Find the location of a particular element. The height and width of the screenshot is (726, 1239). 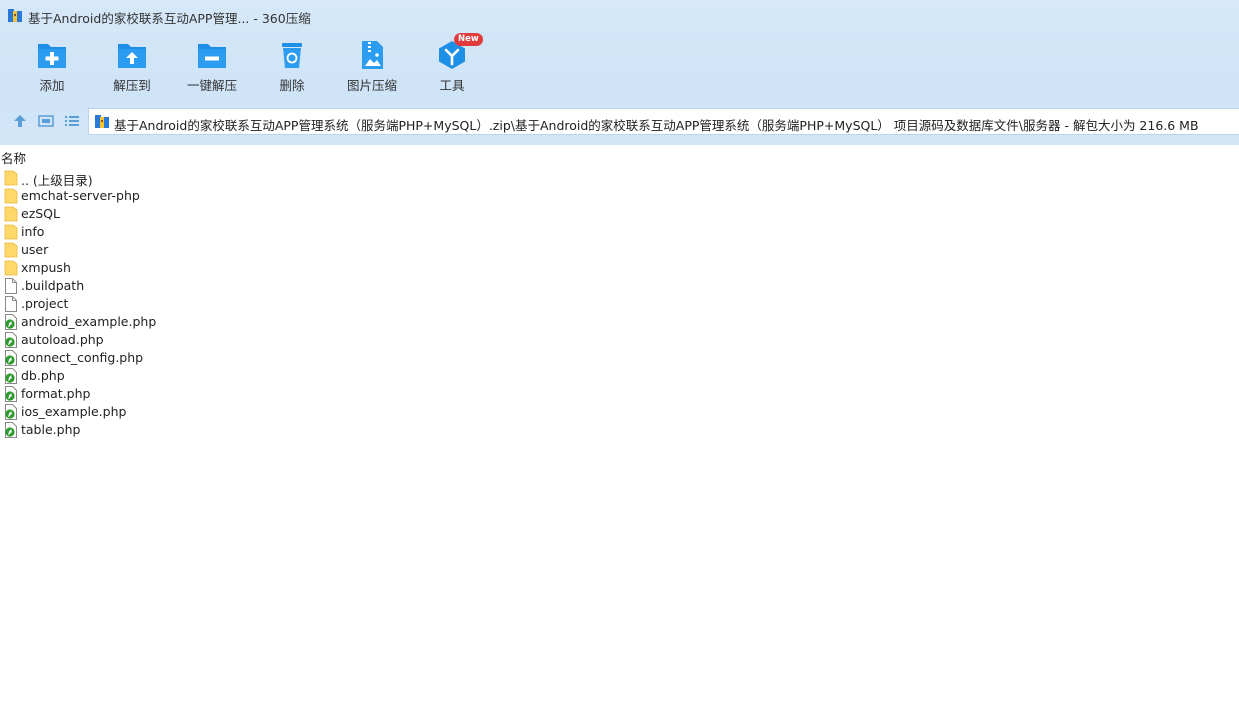

one-click-extract-button: 一键解压 is located at coordinates (212, 67).